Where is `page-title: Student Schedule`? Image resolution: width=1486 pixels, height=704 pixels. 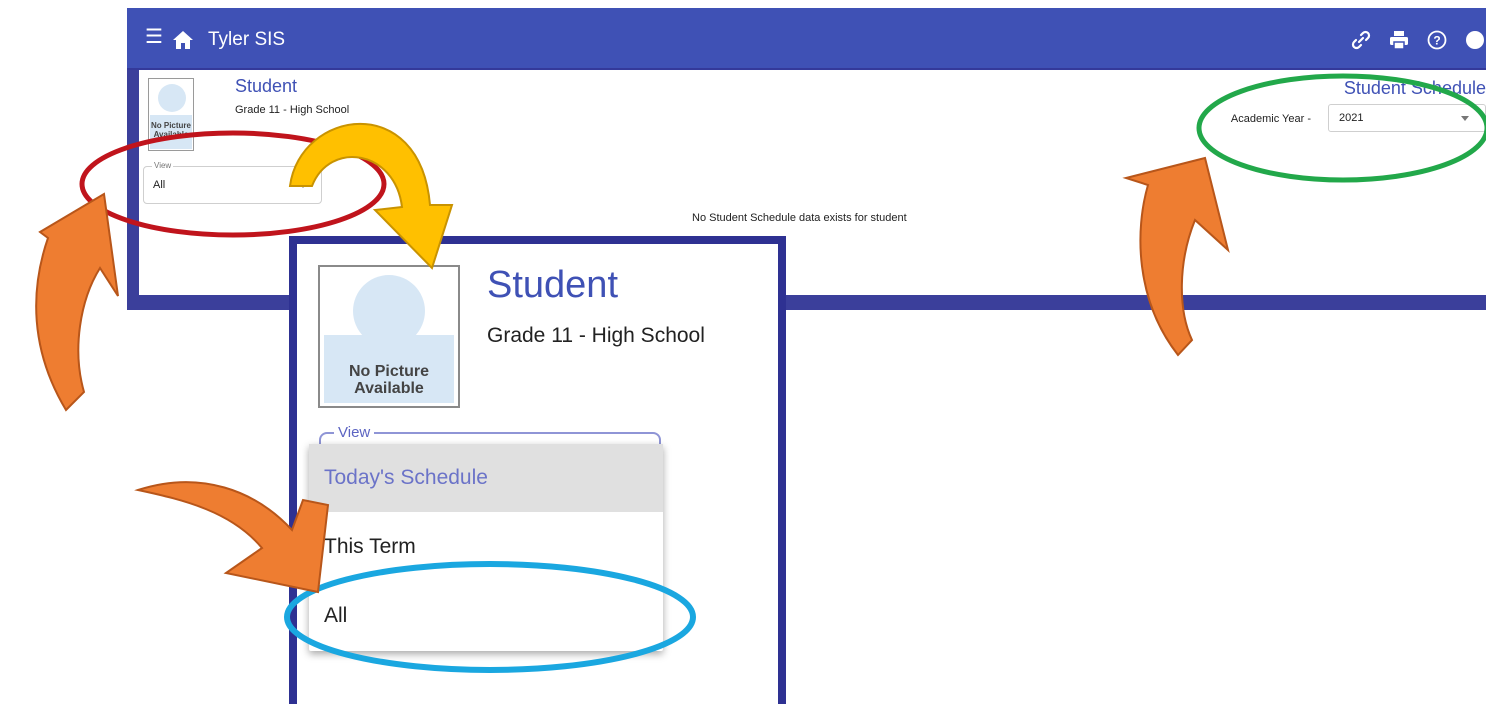
page-title: Student Schedule is located at coordinates (1414, 88).